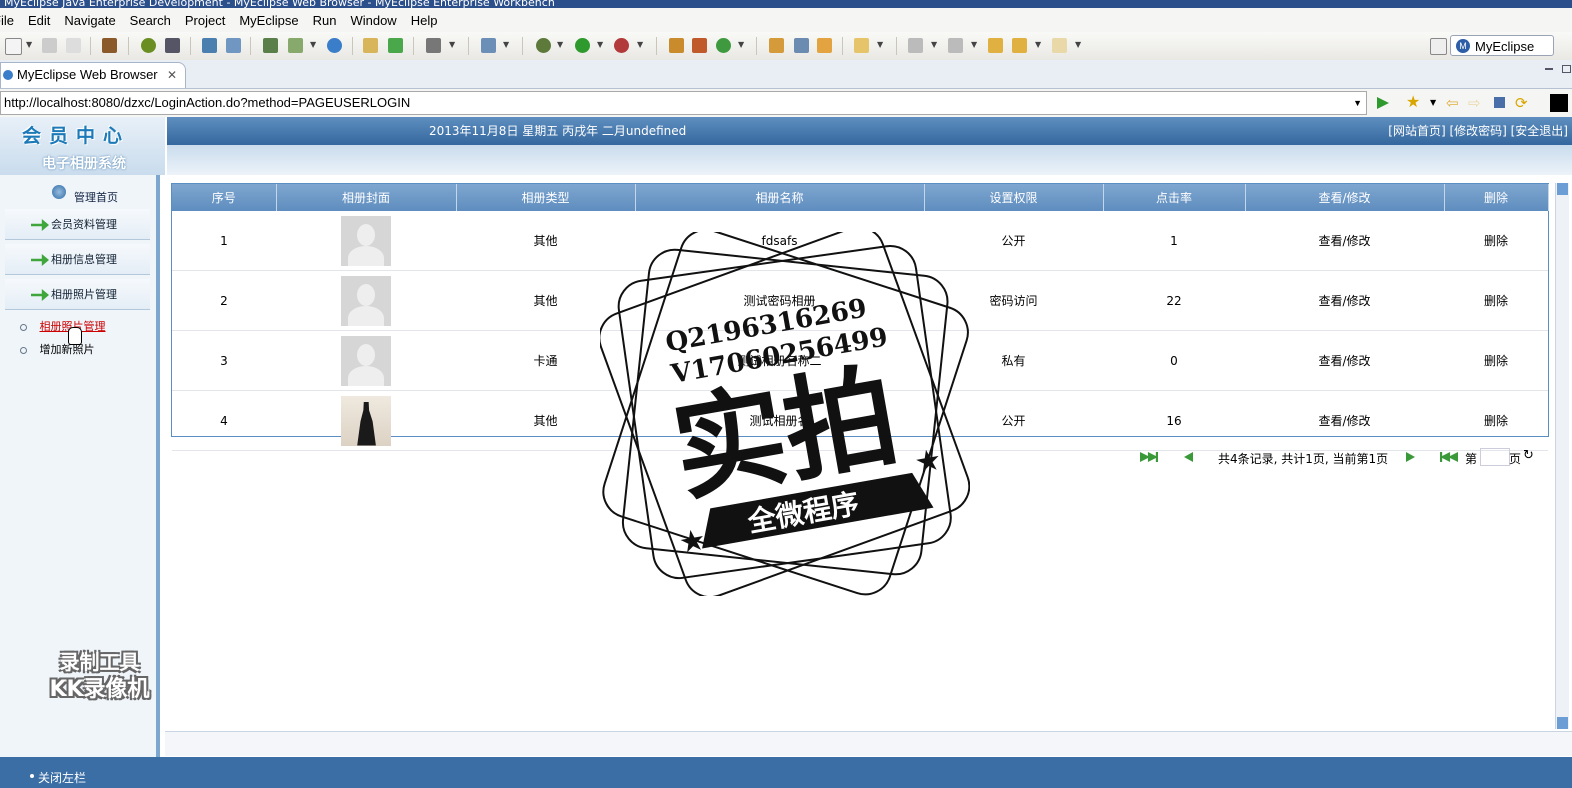  I want to click on menu-edit: Edit, so click(39, 20).